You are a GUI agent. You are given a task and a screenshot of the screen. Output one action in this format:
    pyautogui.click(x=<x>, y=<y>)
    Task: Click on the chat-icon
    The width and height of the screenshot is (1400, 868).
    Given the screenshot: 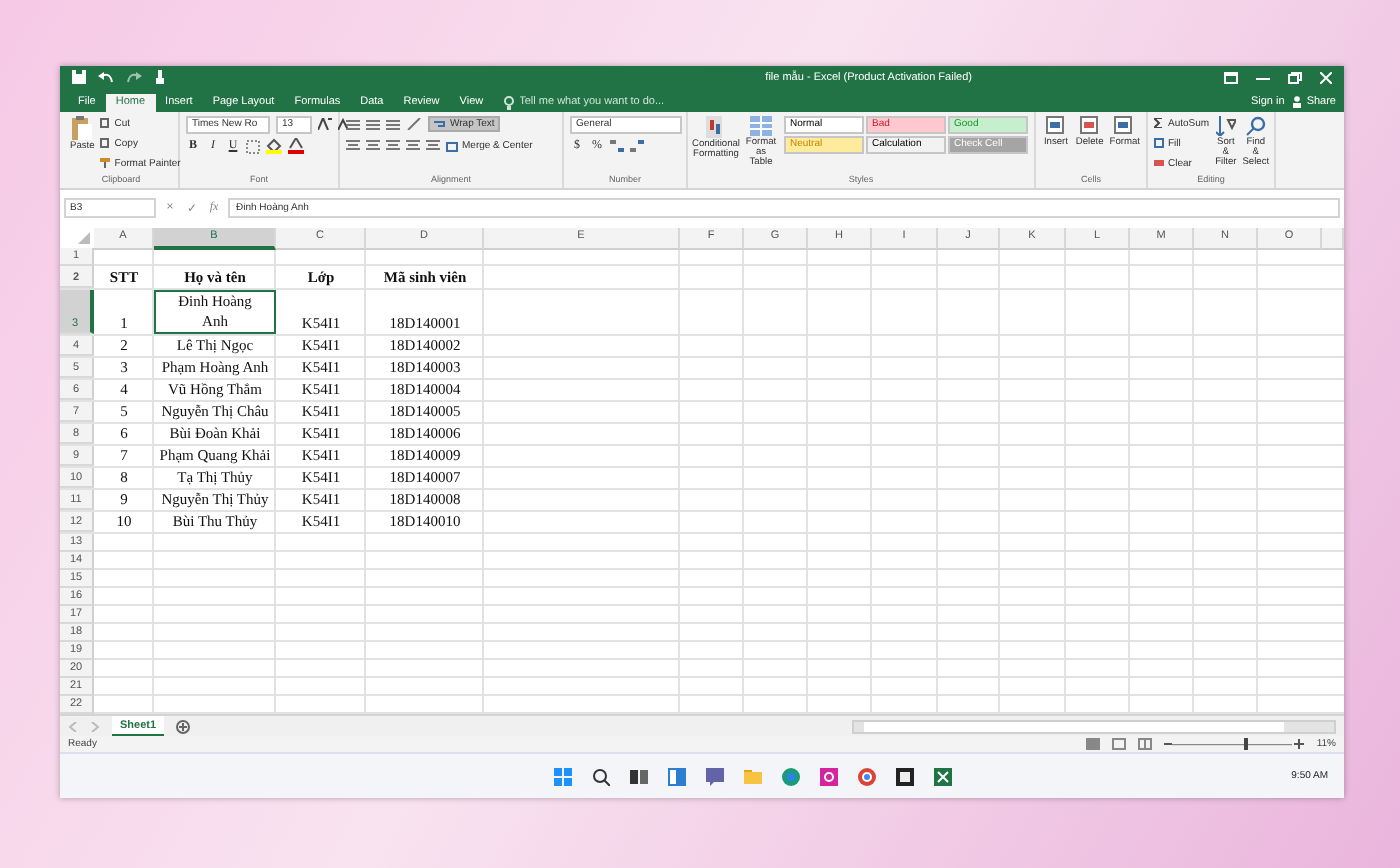 What is the action you would take?
    pyautogui.click(x=715, y=776)
    